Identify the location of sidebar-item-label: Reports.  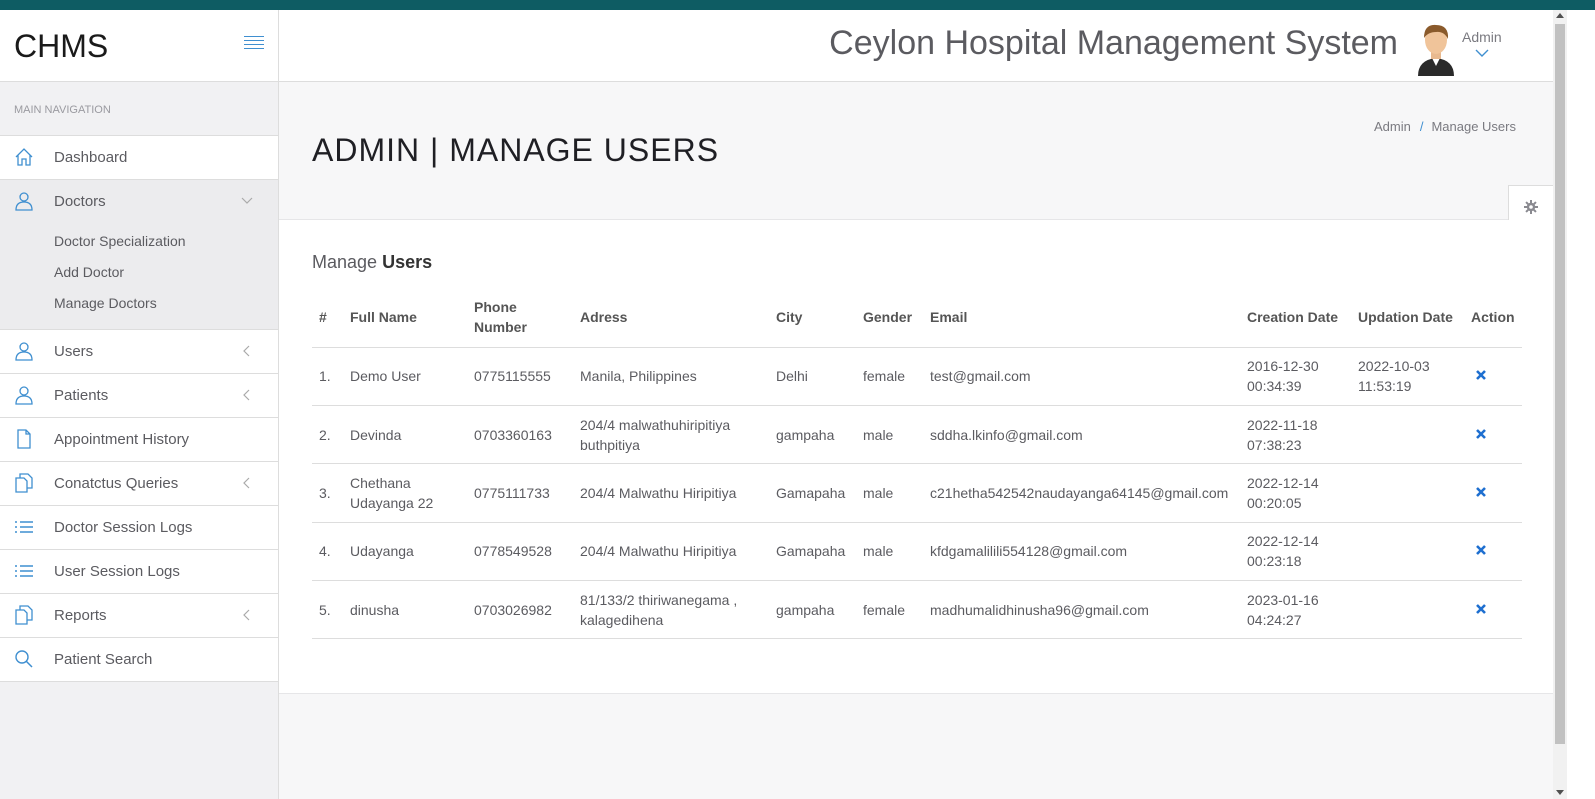
(80, 615).